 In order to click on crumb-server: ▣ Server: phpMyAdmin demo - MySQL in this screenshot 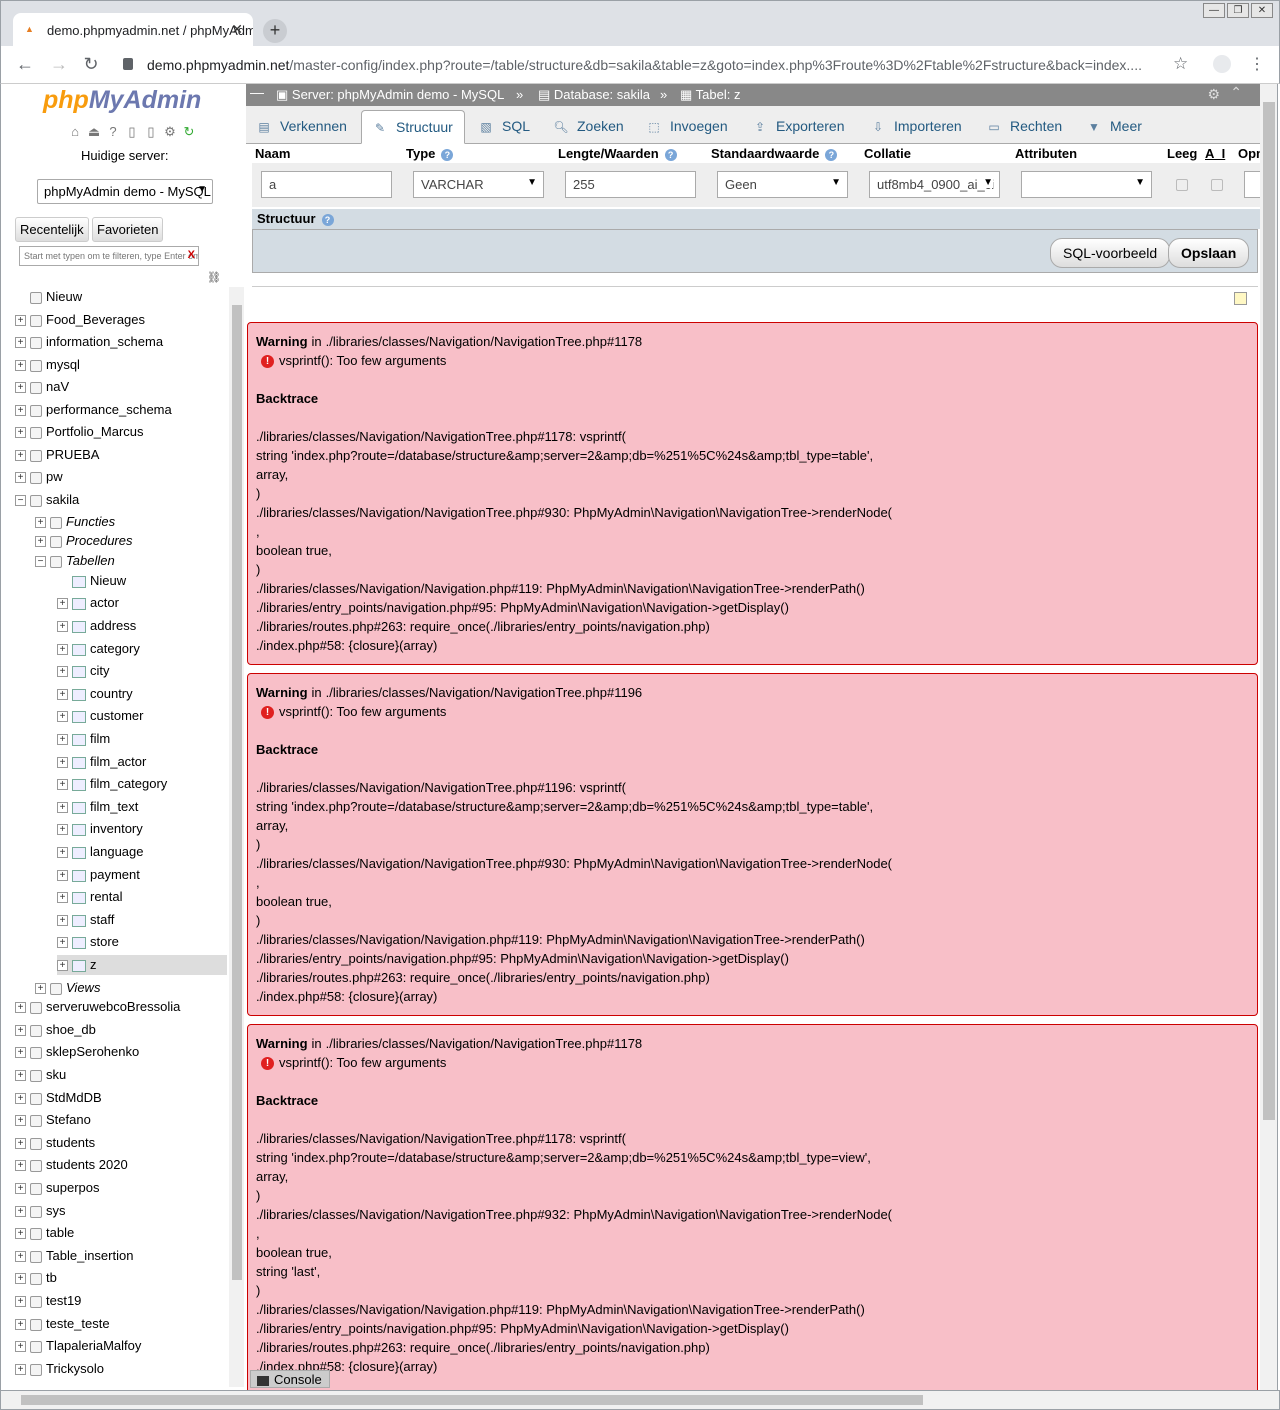, I will do `click(390, 95)`.